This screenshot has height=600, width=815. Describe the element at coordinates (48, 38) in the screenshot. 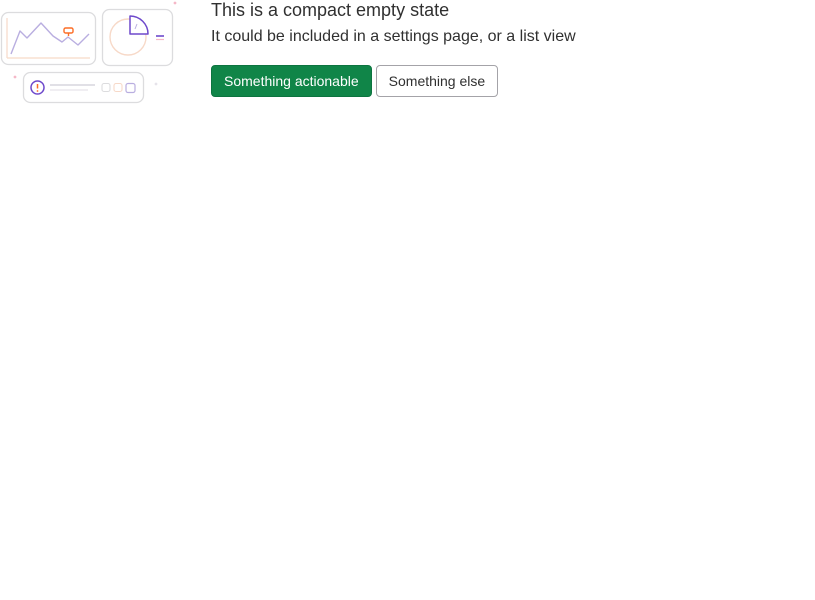

I see `line-chart-card-icon` at that location.